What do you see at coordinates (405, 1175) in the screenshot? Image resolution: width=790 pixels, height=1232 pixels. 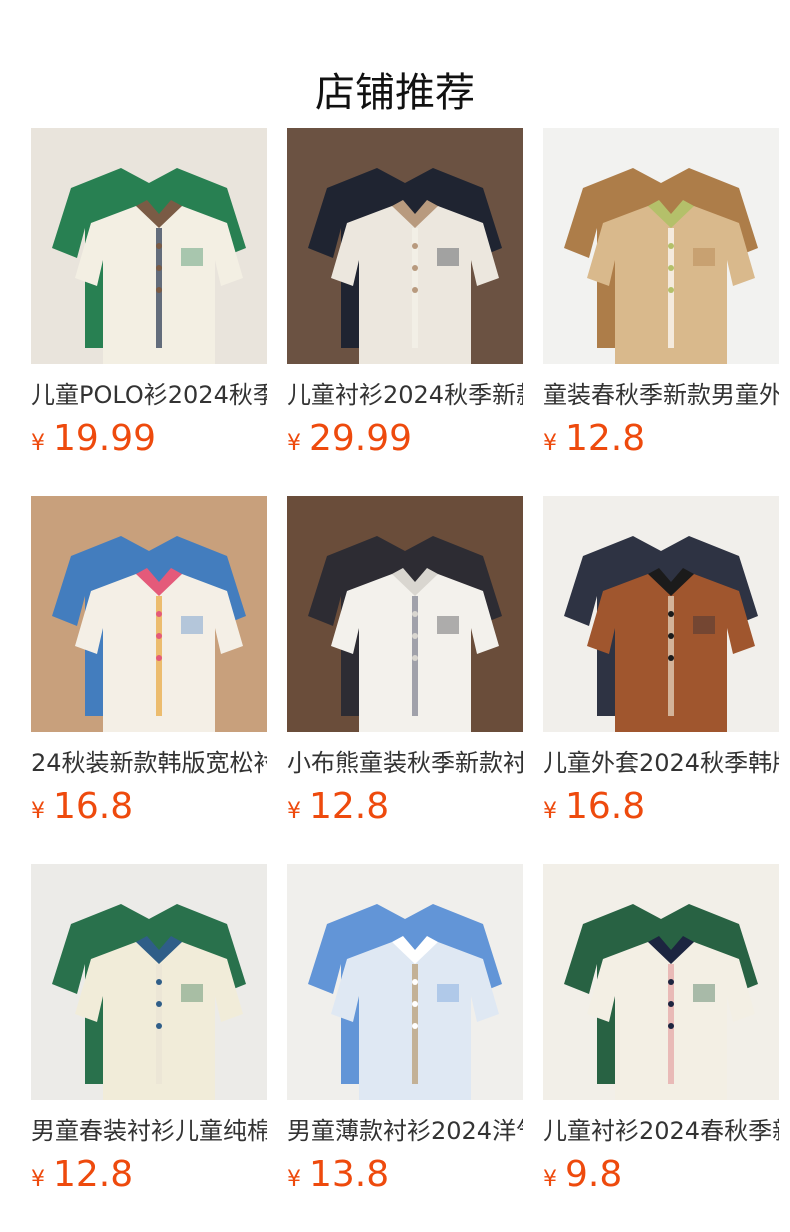 I see `product-price: ¥13.8` at bounding box center [405, 1175].